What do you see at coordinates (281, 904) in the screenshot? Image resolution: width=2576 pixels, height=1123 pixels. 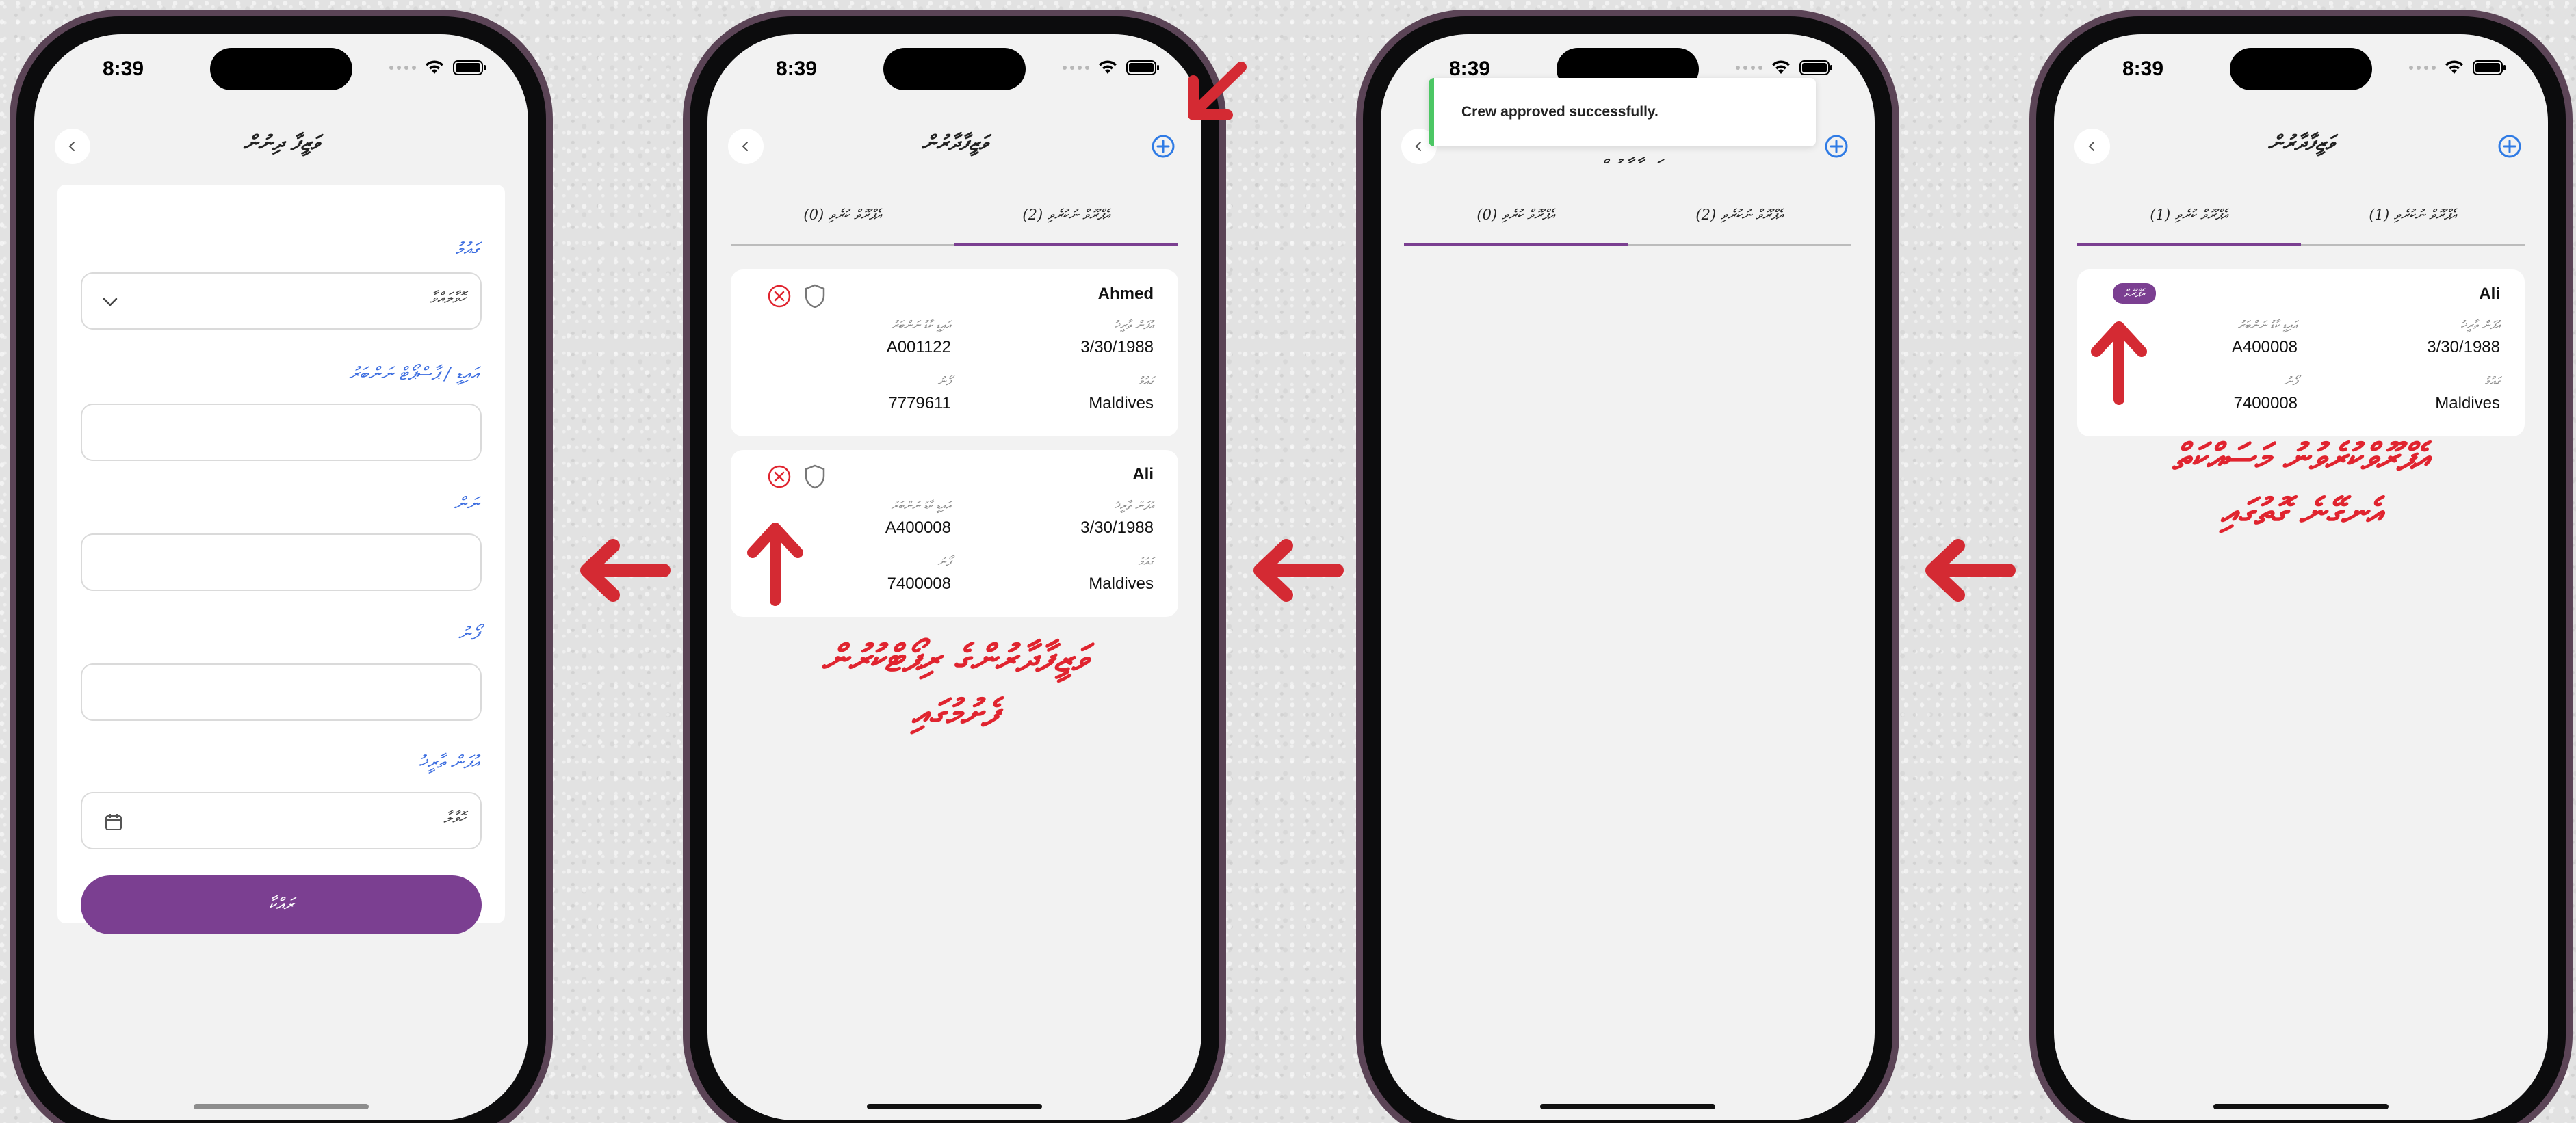 I see `save-button: ރައްކާ` at bounding box center [281, 904].